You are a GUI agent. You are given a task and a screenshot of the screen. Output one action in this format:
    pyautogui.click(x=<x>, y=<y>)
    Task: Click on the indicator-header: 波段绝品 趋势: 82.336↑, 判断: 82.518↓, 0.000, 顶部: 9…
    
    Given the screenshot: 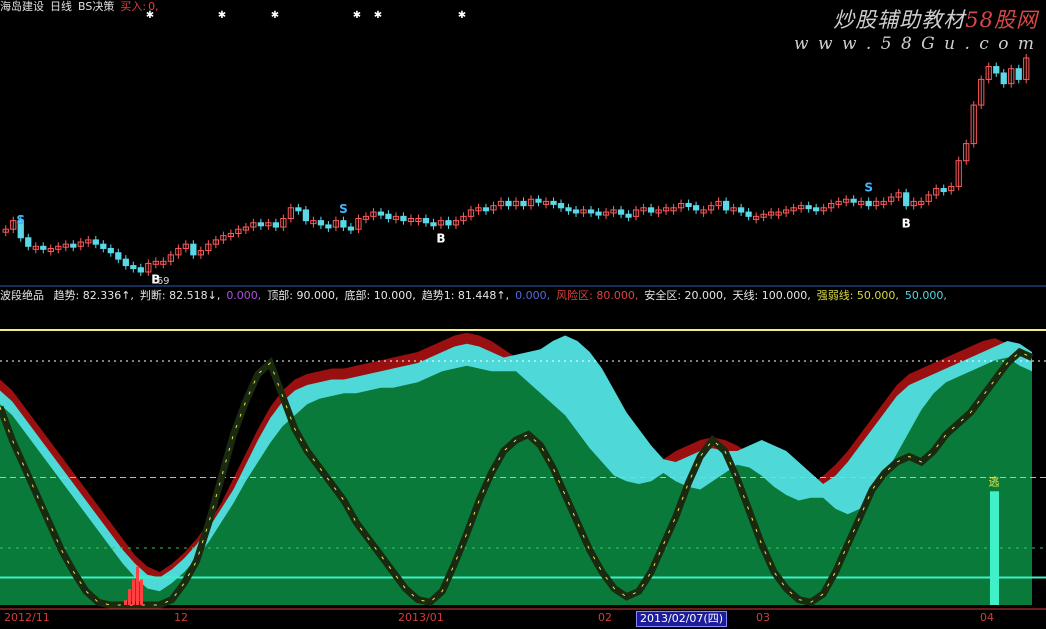 What is the action you would take?
    pyautogui.click(x=476, y=296)
    